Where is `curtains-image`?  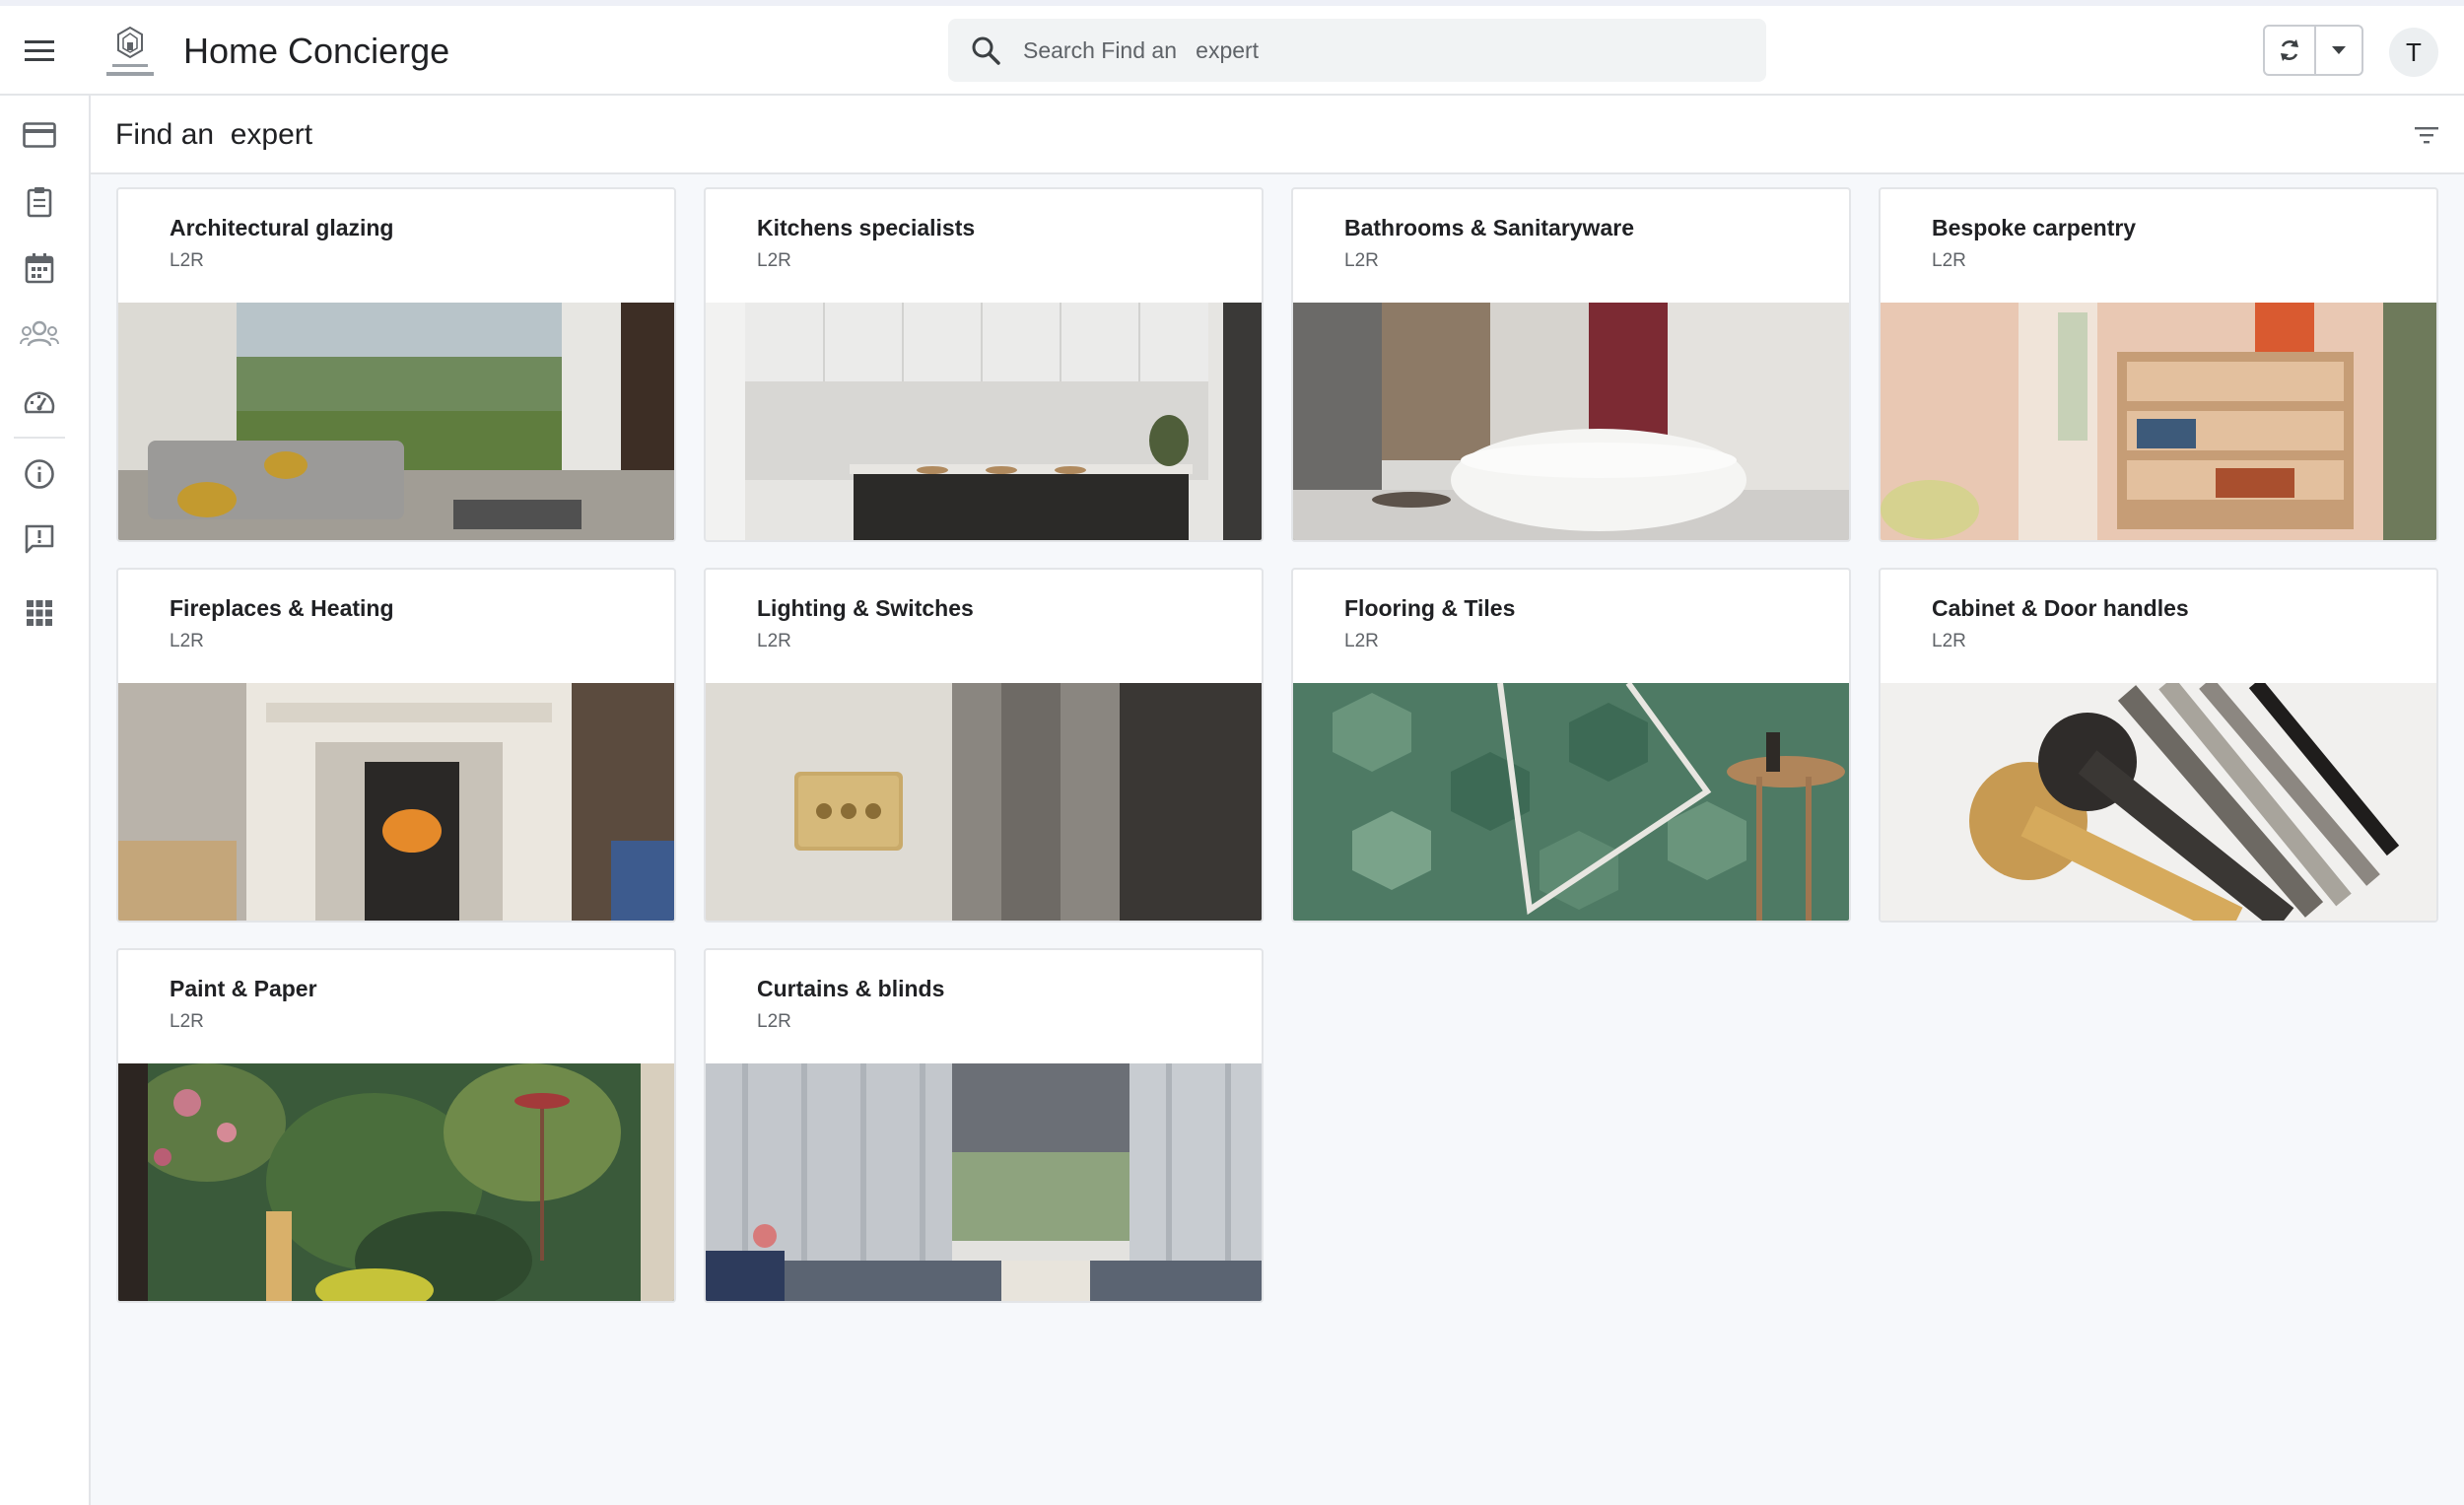 curtains-image is located at coordinates (984, 1182).